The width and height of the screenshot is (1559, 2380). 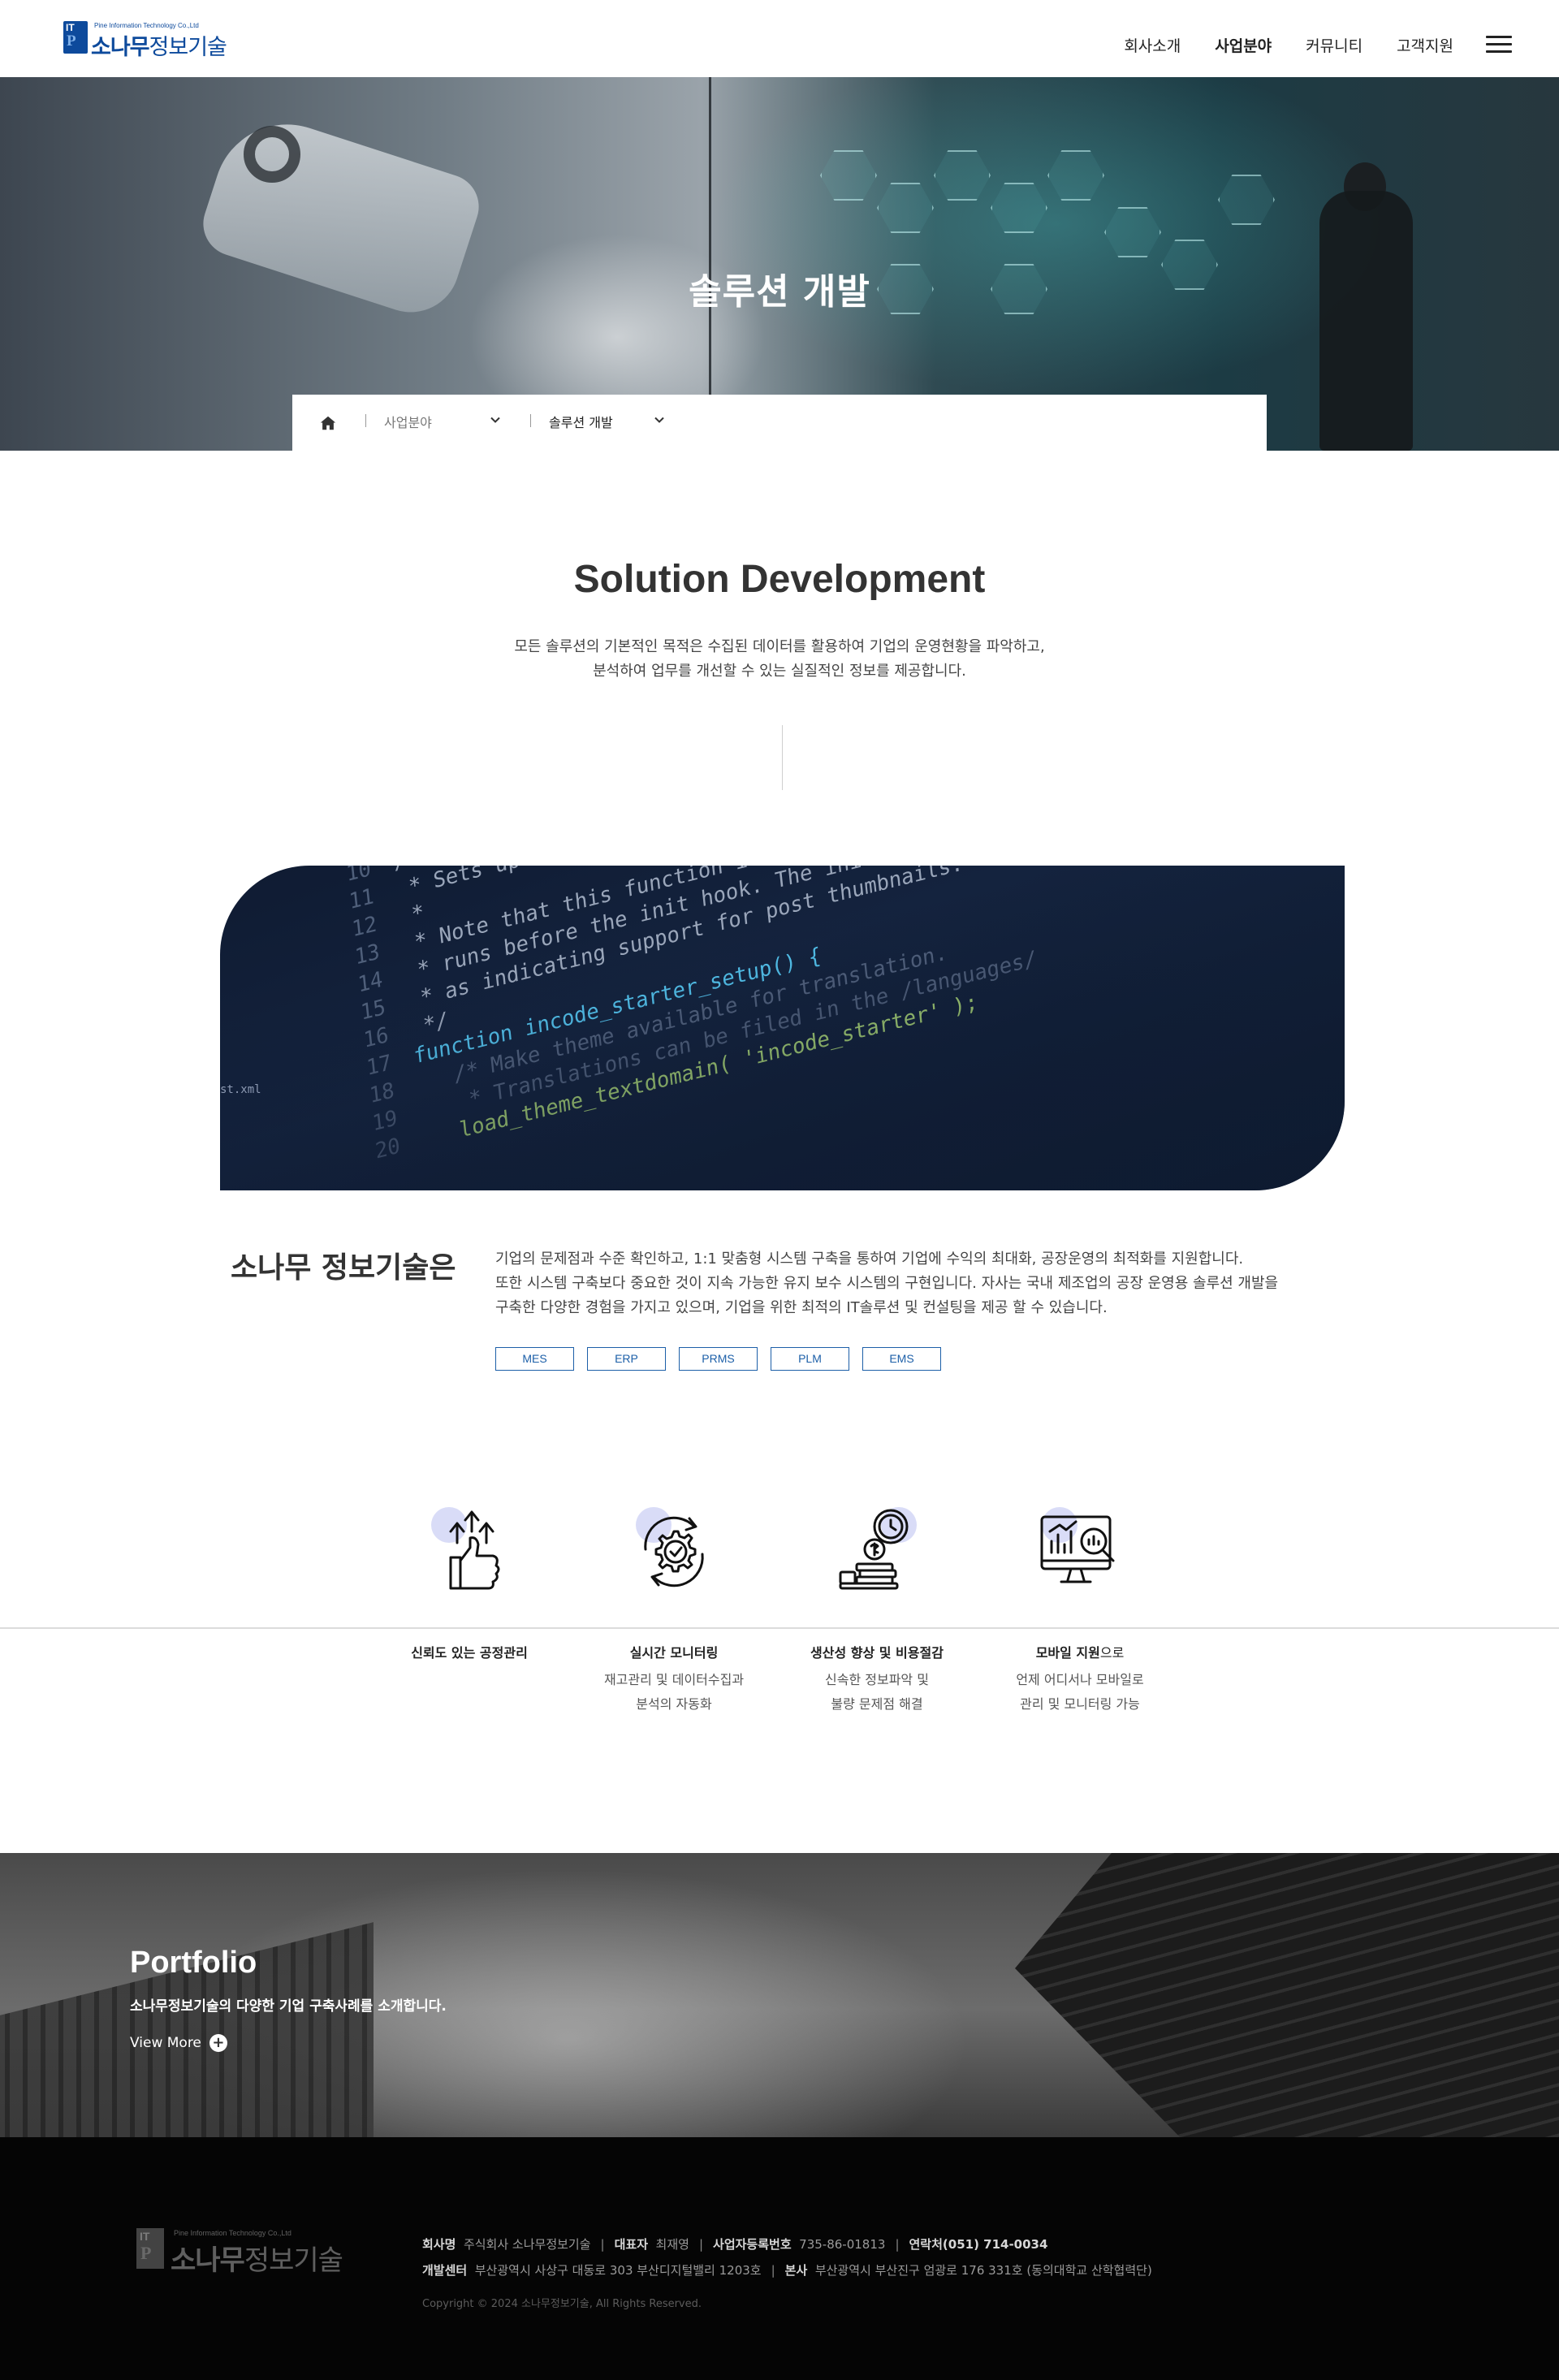 What do you see at coordinates (1243, 45) in the screenshot?
I see `nav-item-business: 사업분야` at bounding box center [1243, 45].